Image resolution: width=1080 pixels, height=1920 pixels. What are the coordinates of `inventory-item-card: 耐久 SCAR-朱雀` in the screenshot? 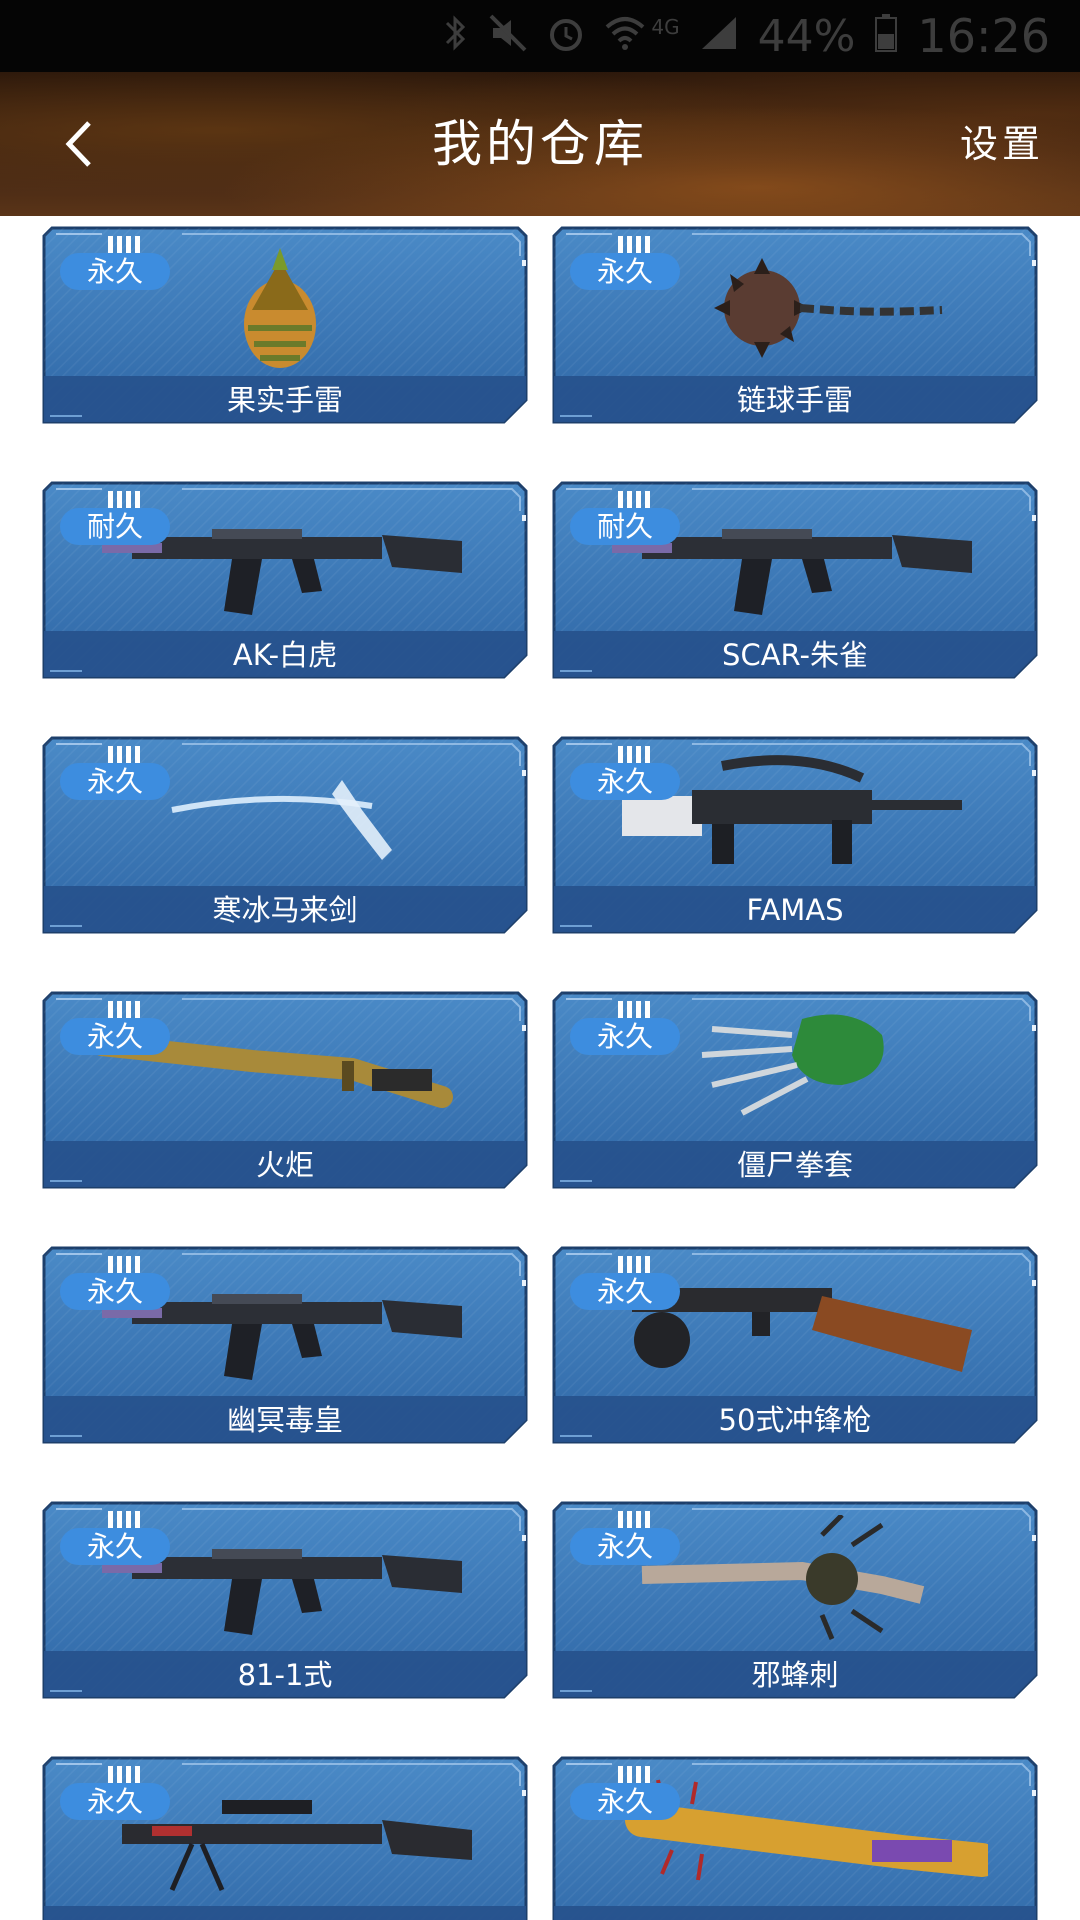 It's located at (795, 580).